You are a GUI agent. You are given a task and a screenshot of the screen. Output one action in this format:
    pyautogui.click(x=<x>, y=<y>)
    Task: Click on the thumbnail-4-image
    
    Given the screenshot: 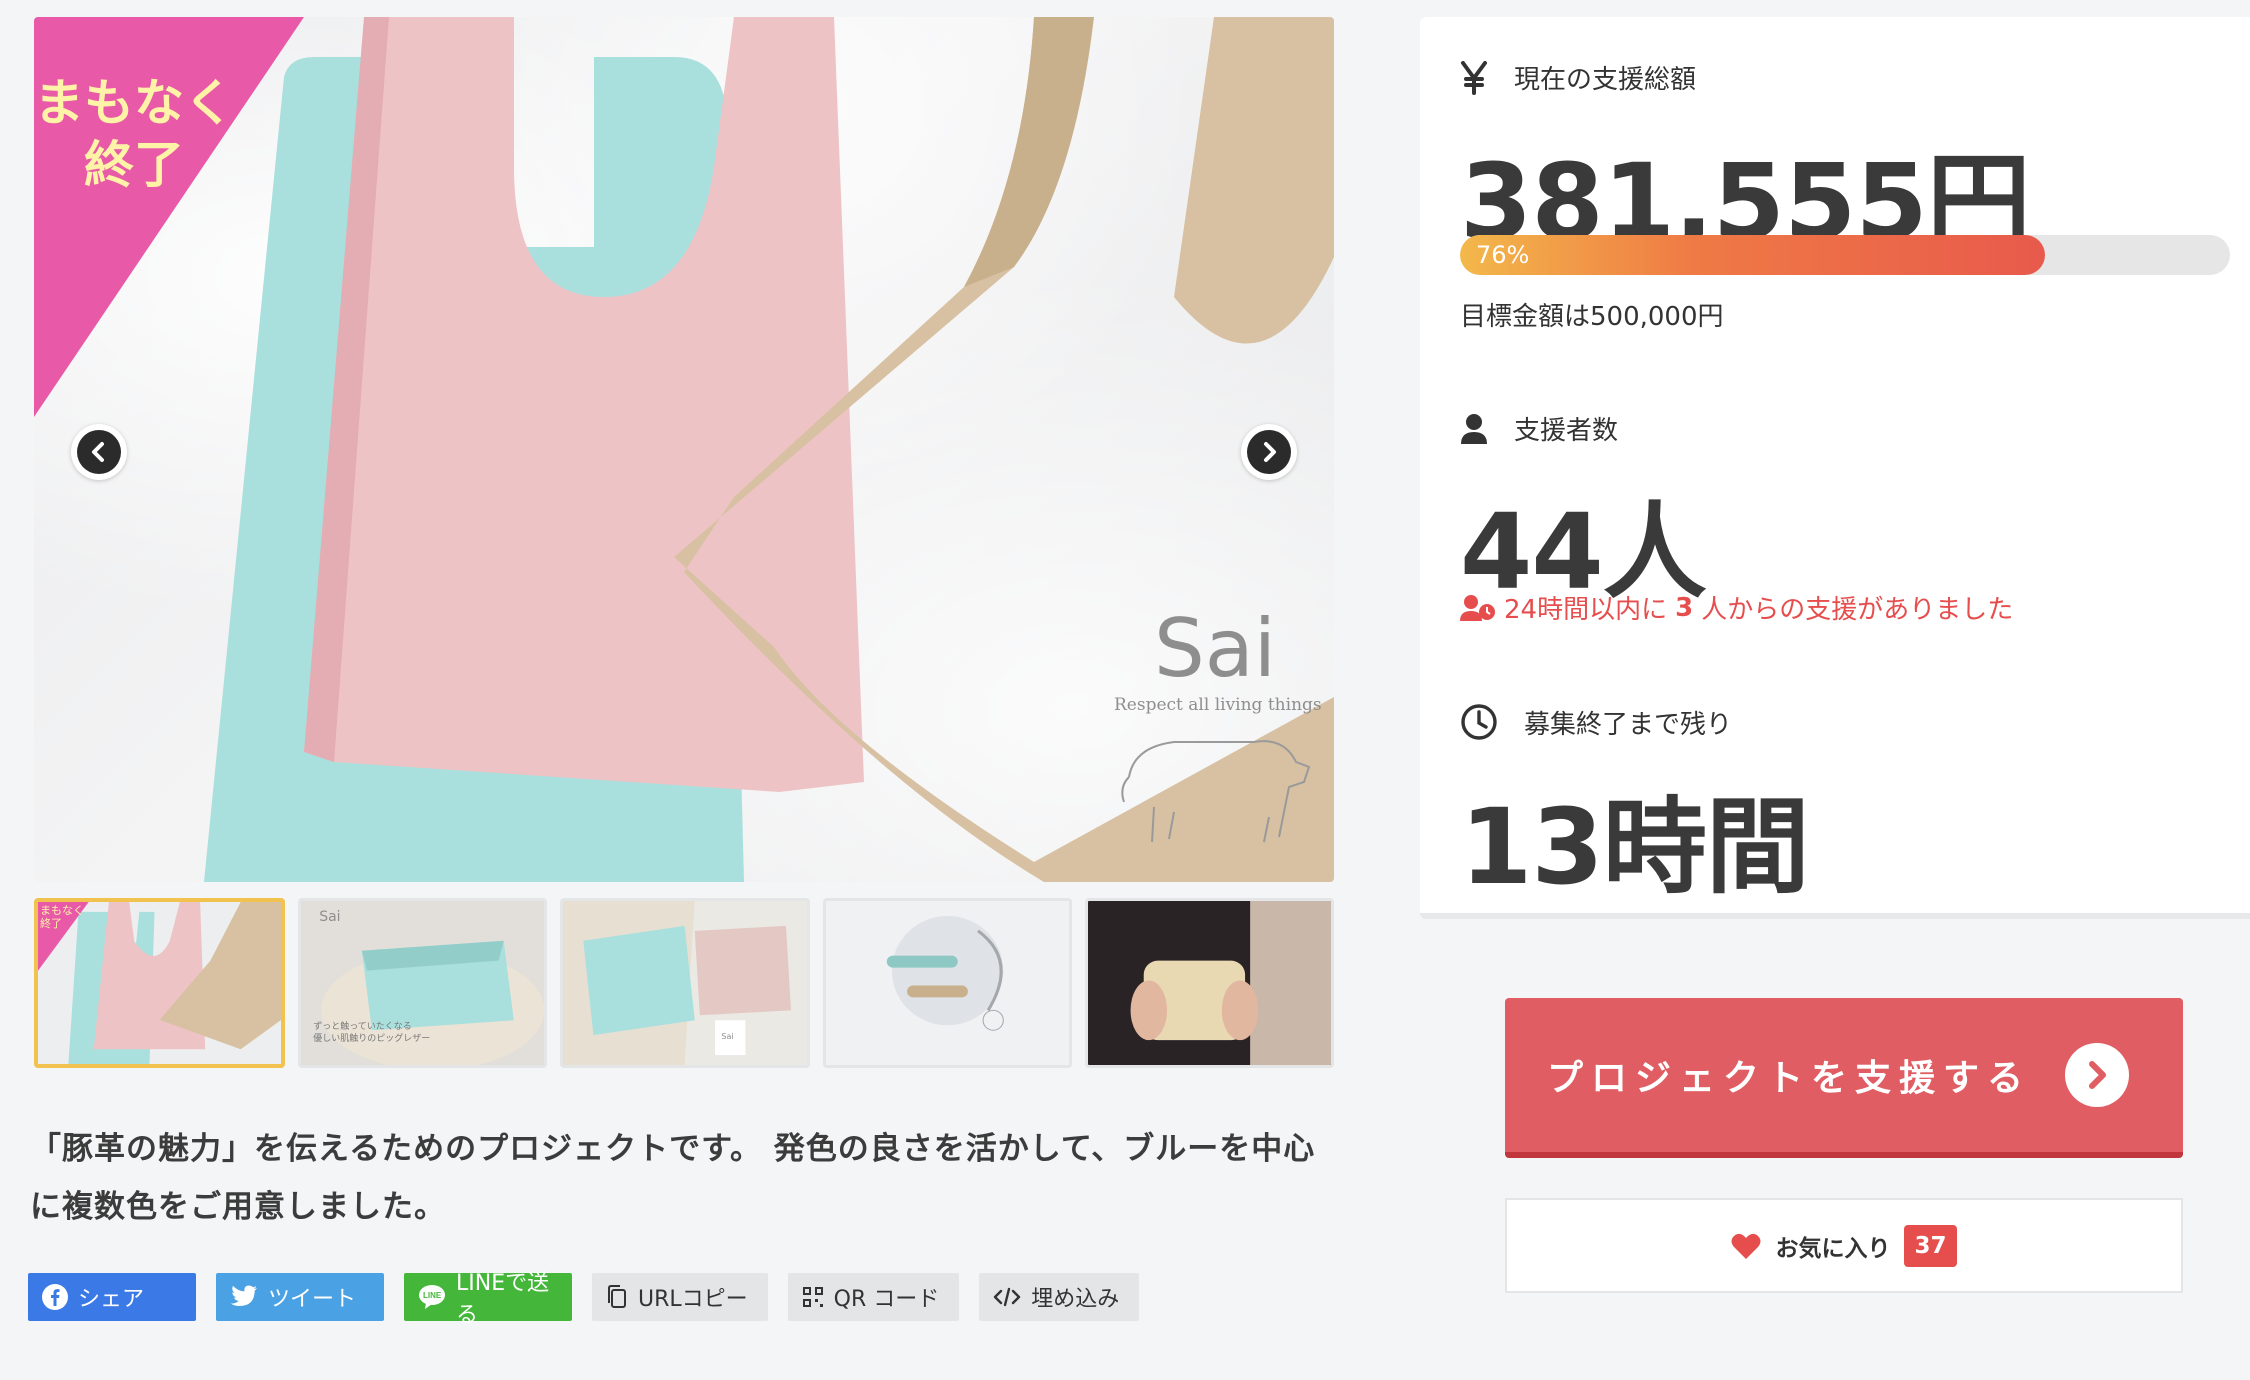 What is the action you would take?
    pyautogui.click(x=945, y=973)
    